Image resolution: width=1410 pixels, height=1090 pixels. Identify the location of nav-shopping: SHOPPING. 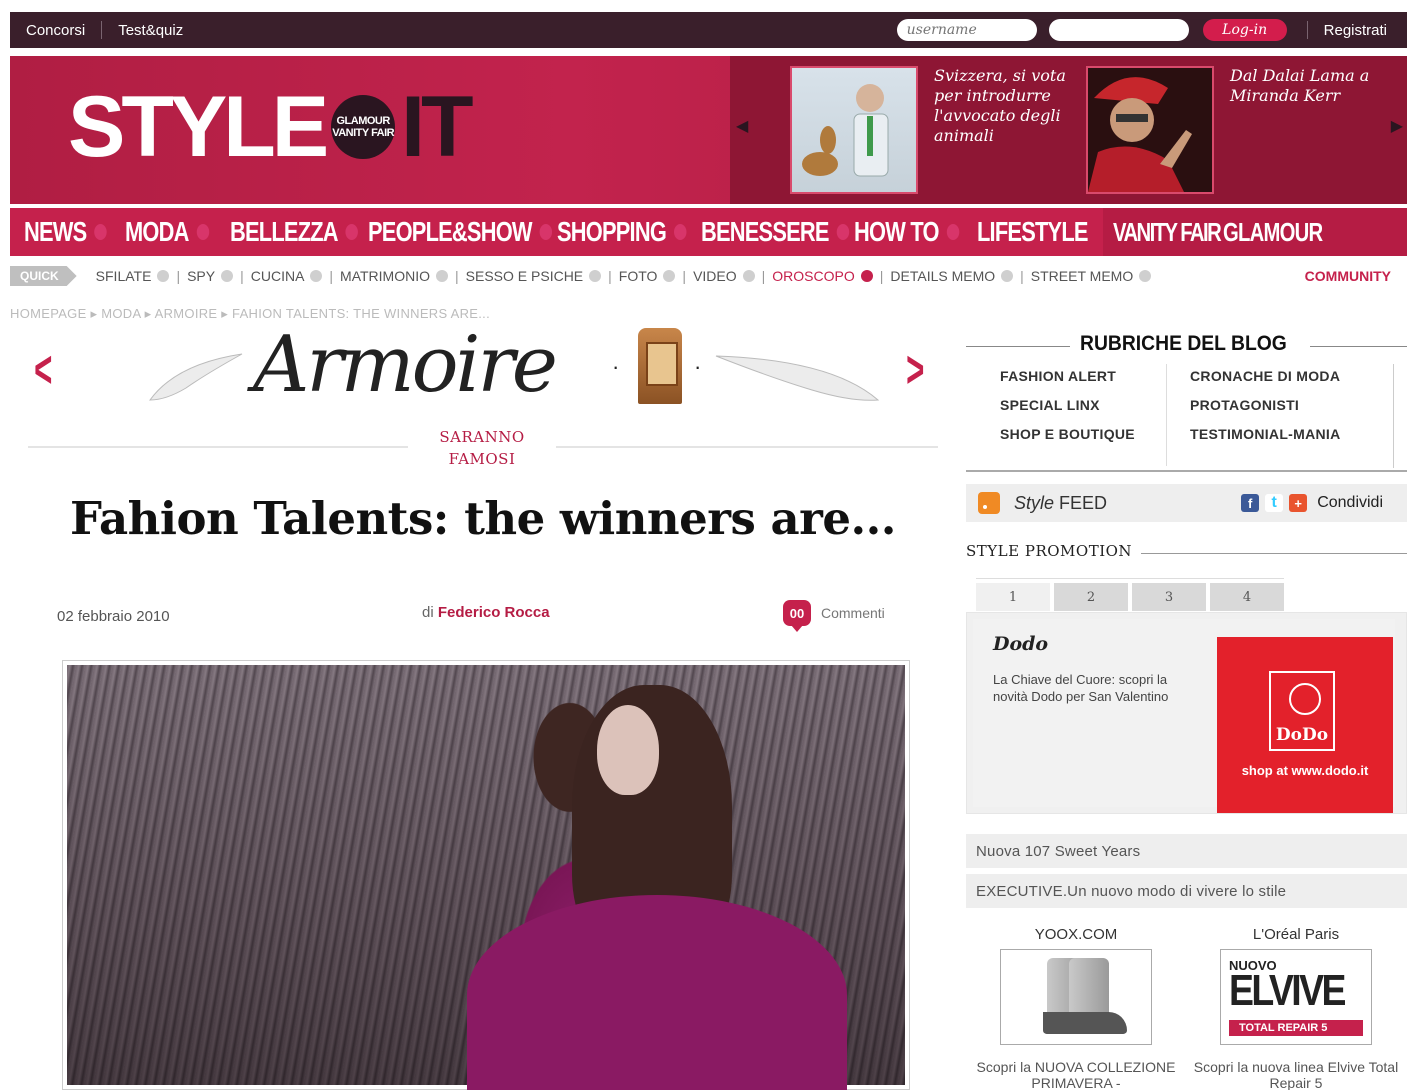
(622, 232).